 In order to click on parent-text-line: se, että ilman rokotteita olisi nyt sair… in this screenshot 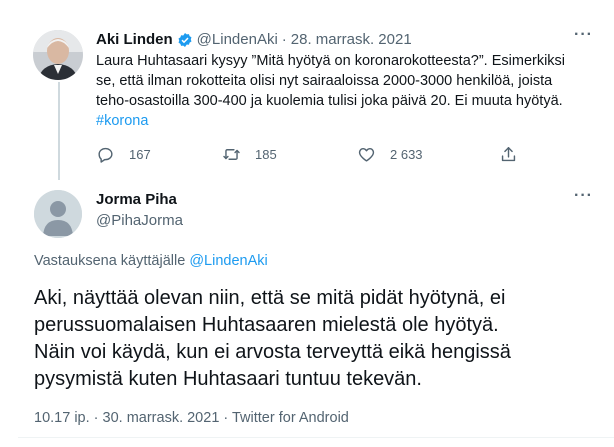, I will do `click(324, 81)`.